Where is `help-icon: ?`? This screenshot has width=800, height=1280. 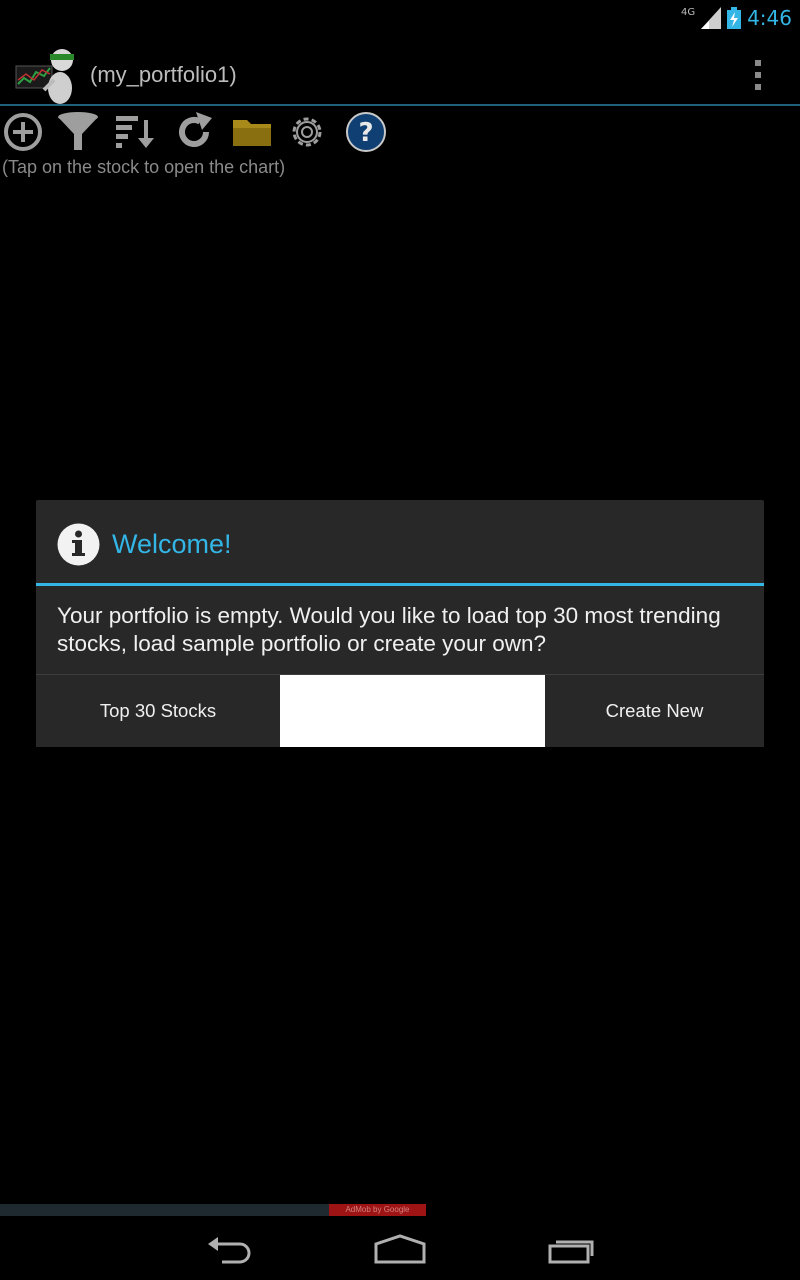 help-icon: ? is located at coordinates (366, 132).